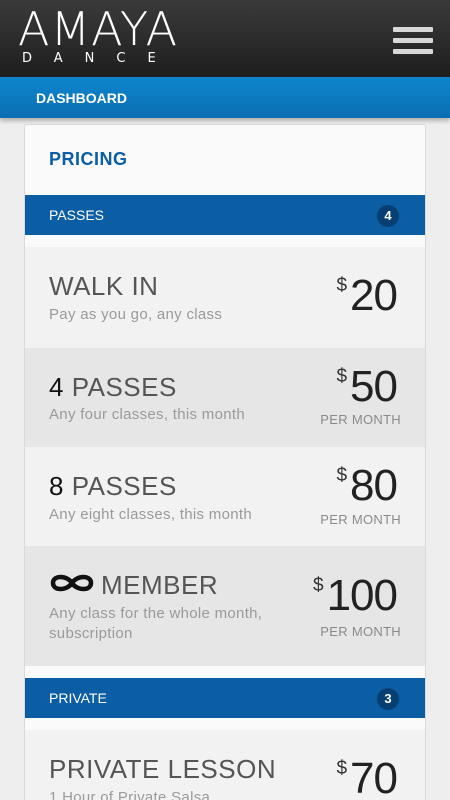 This screenshot has height=800, width=450. Describe the element at coordinates (225, 97) in the screenshot. I see `nav-bar: DASHBOARD` at that location.